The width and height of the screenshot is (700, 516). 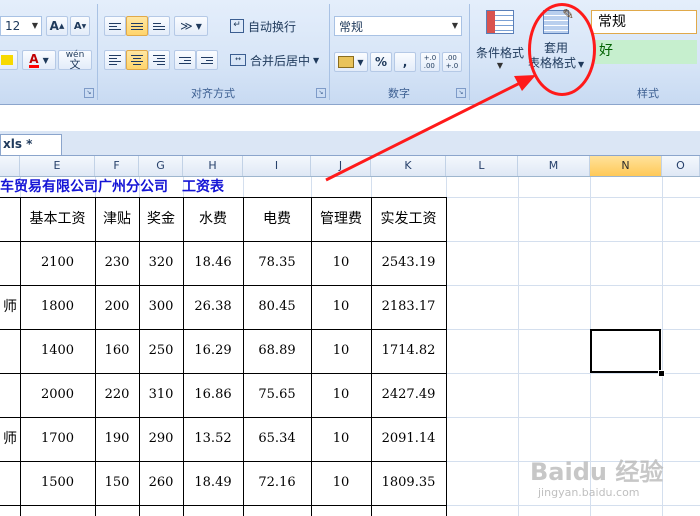 I want to click on watermark-url: jingyan.baidu.com, so click(x=589, y=492).